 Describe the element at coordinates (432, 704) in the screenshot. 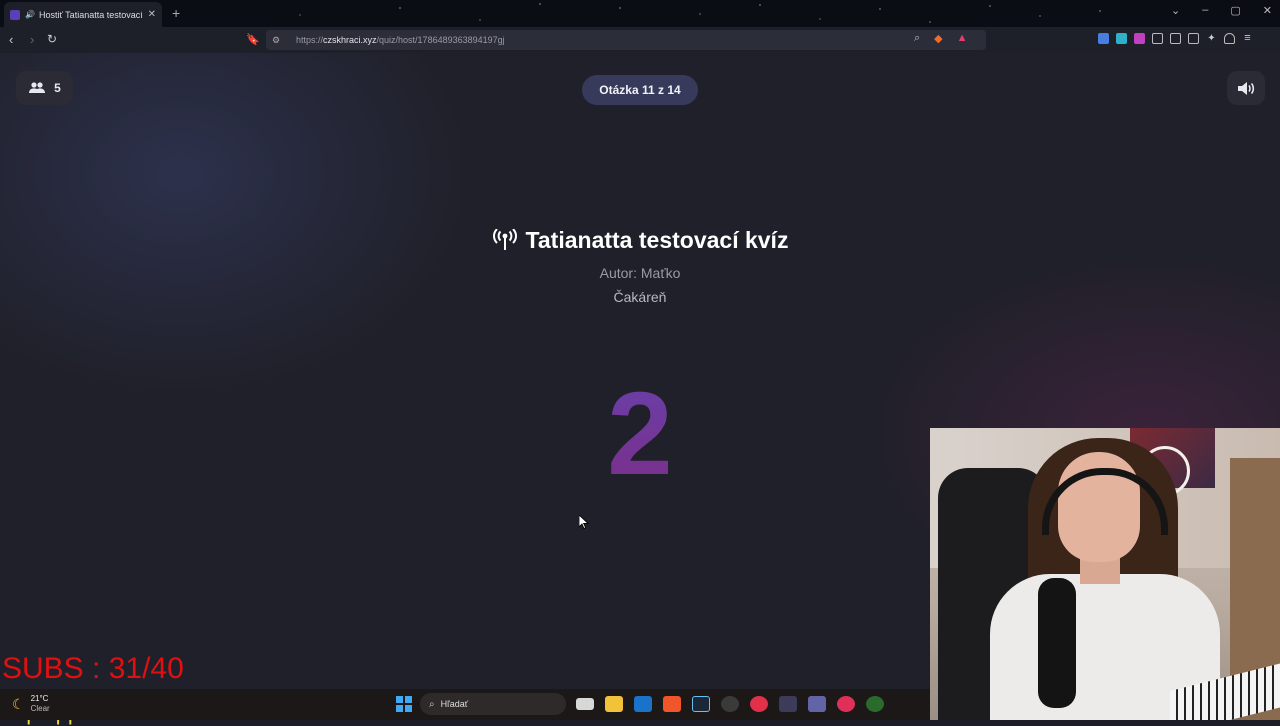

I see `search-icon: ⌕` at that location.